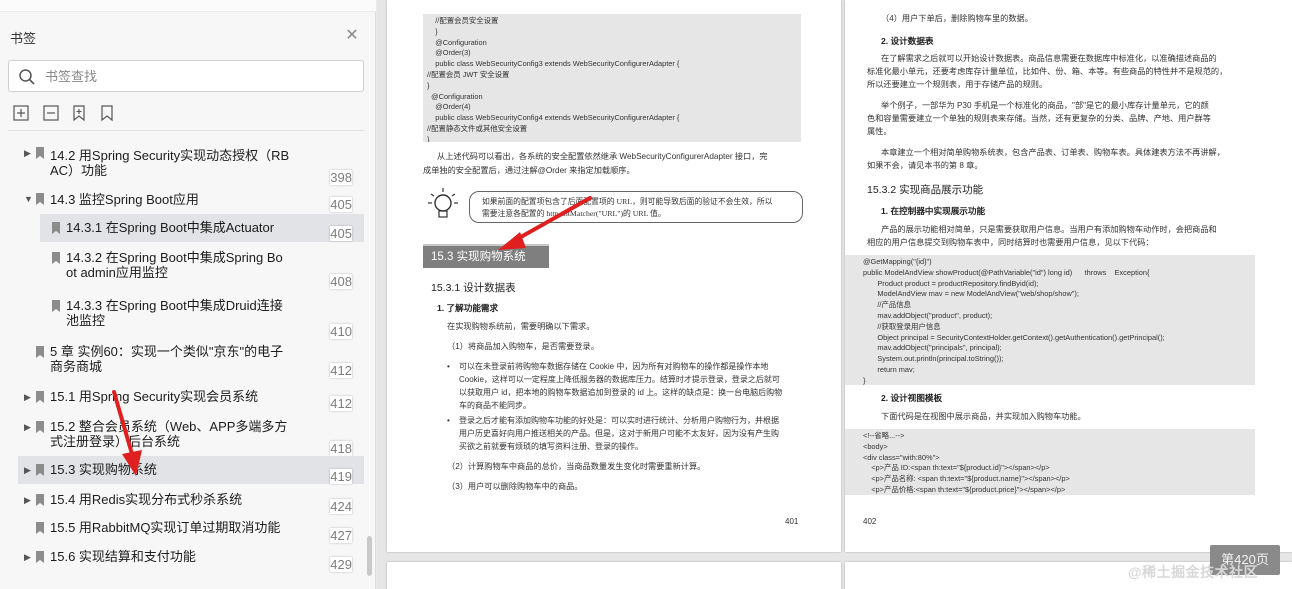 The width and height of the screenshot is (1292, 589). Describe the element at coordinates (188, 6) in the screenshot. I see `sidebar-top-strip` at that location.